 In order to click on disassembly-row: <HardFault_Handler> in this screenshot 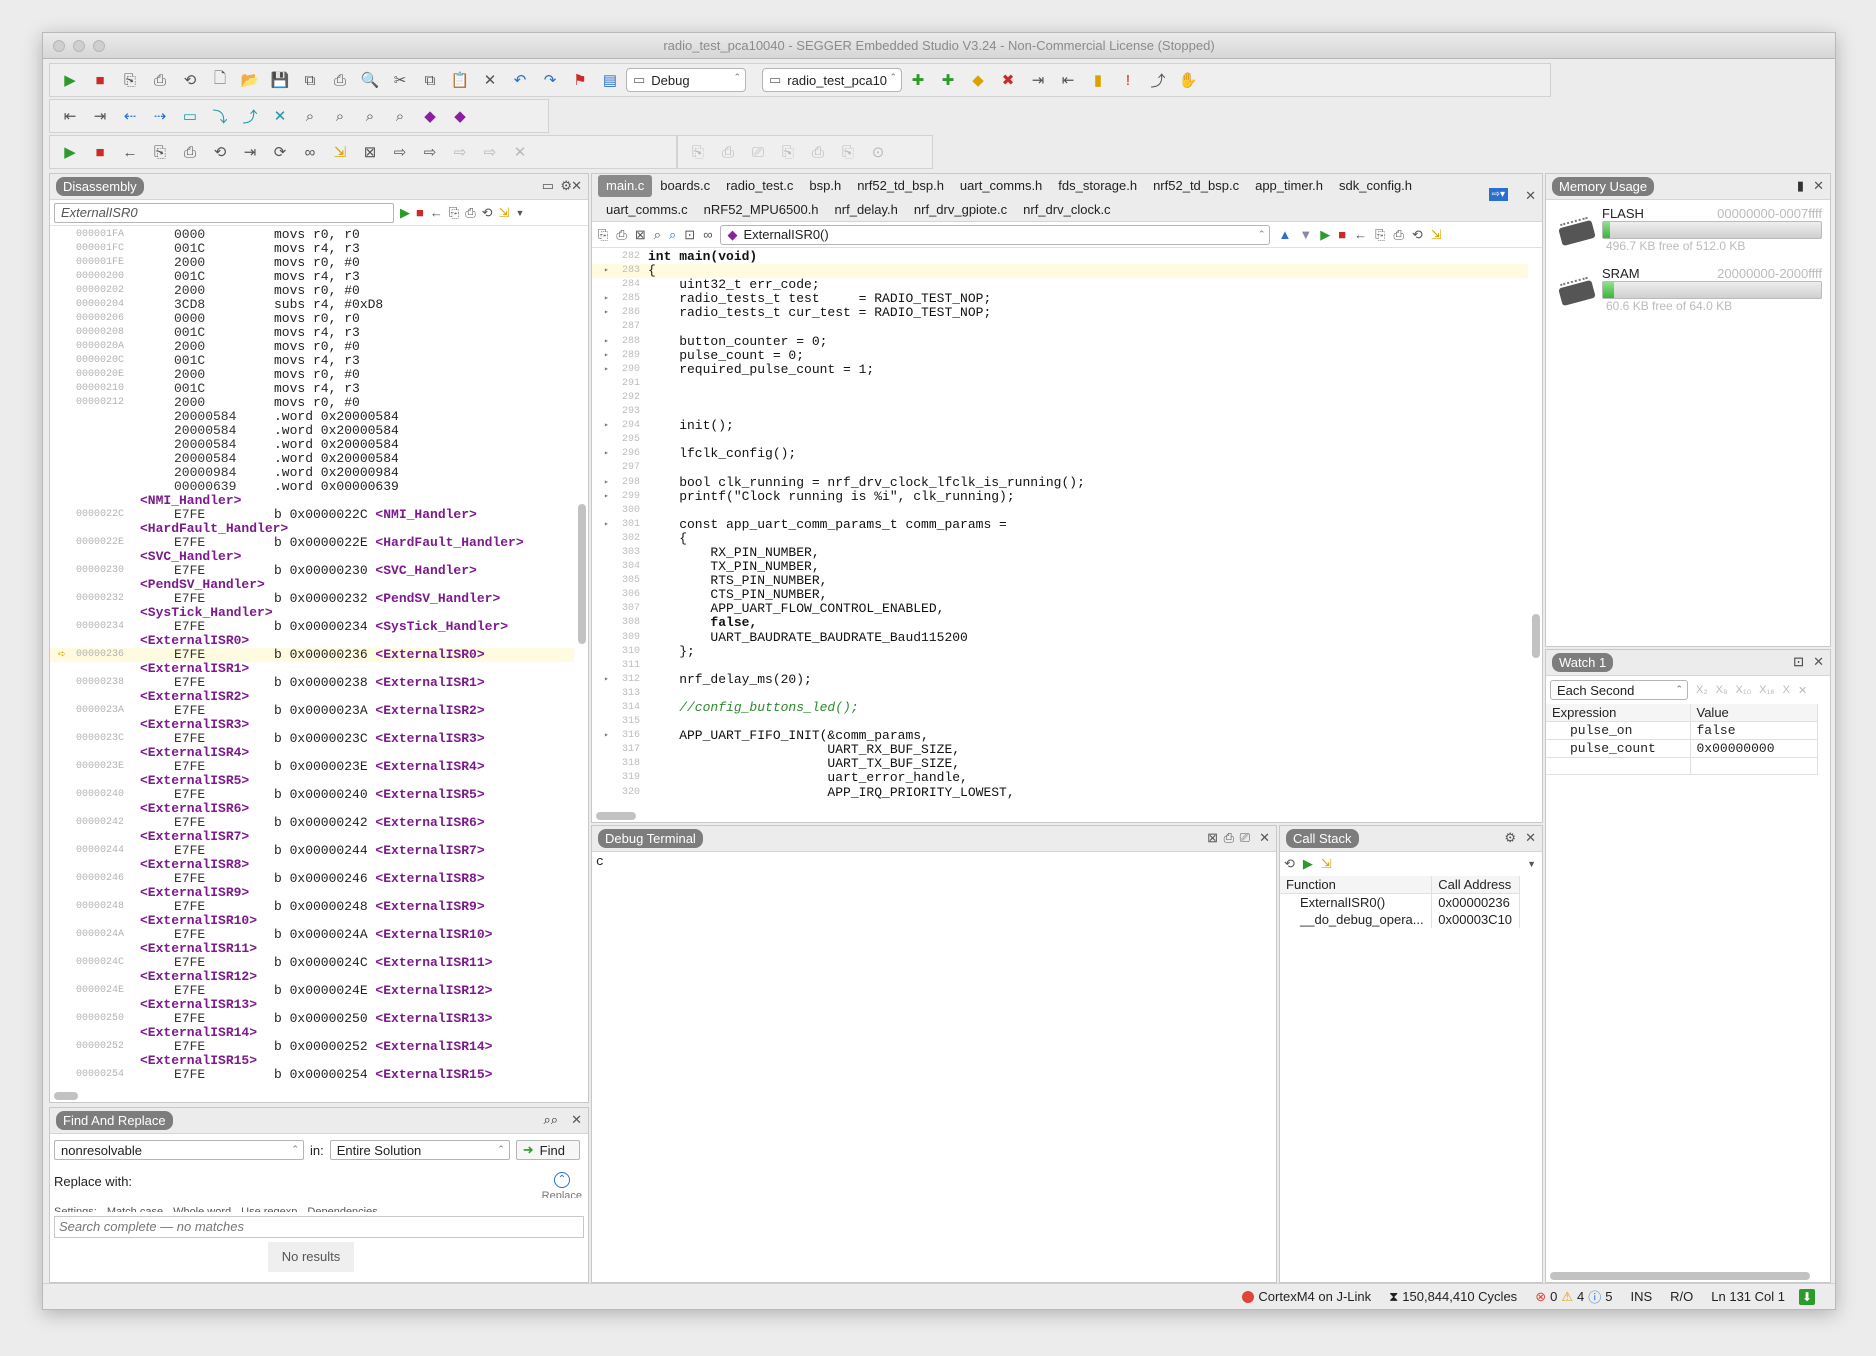, I will do `click(312, 529)`.